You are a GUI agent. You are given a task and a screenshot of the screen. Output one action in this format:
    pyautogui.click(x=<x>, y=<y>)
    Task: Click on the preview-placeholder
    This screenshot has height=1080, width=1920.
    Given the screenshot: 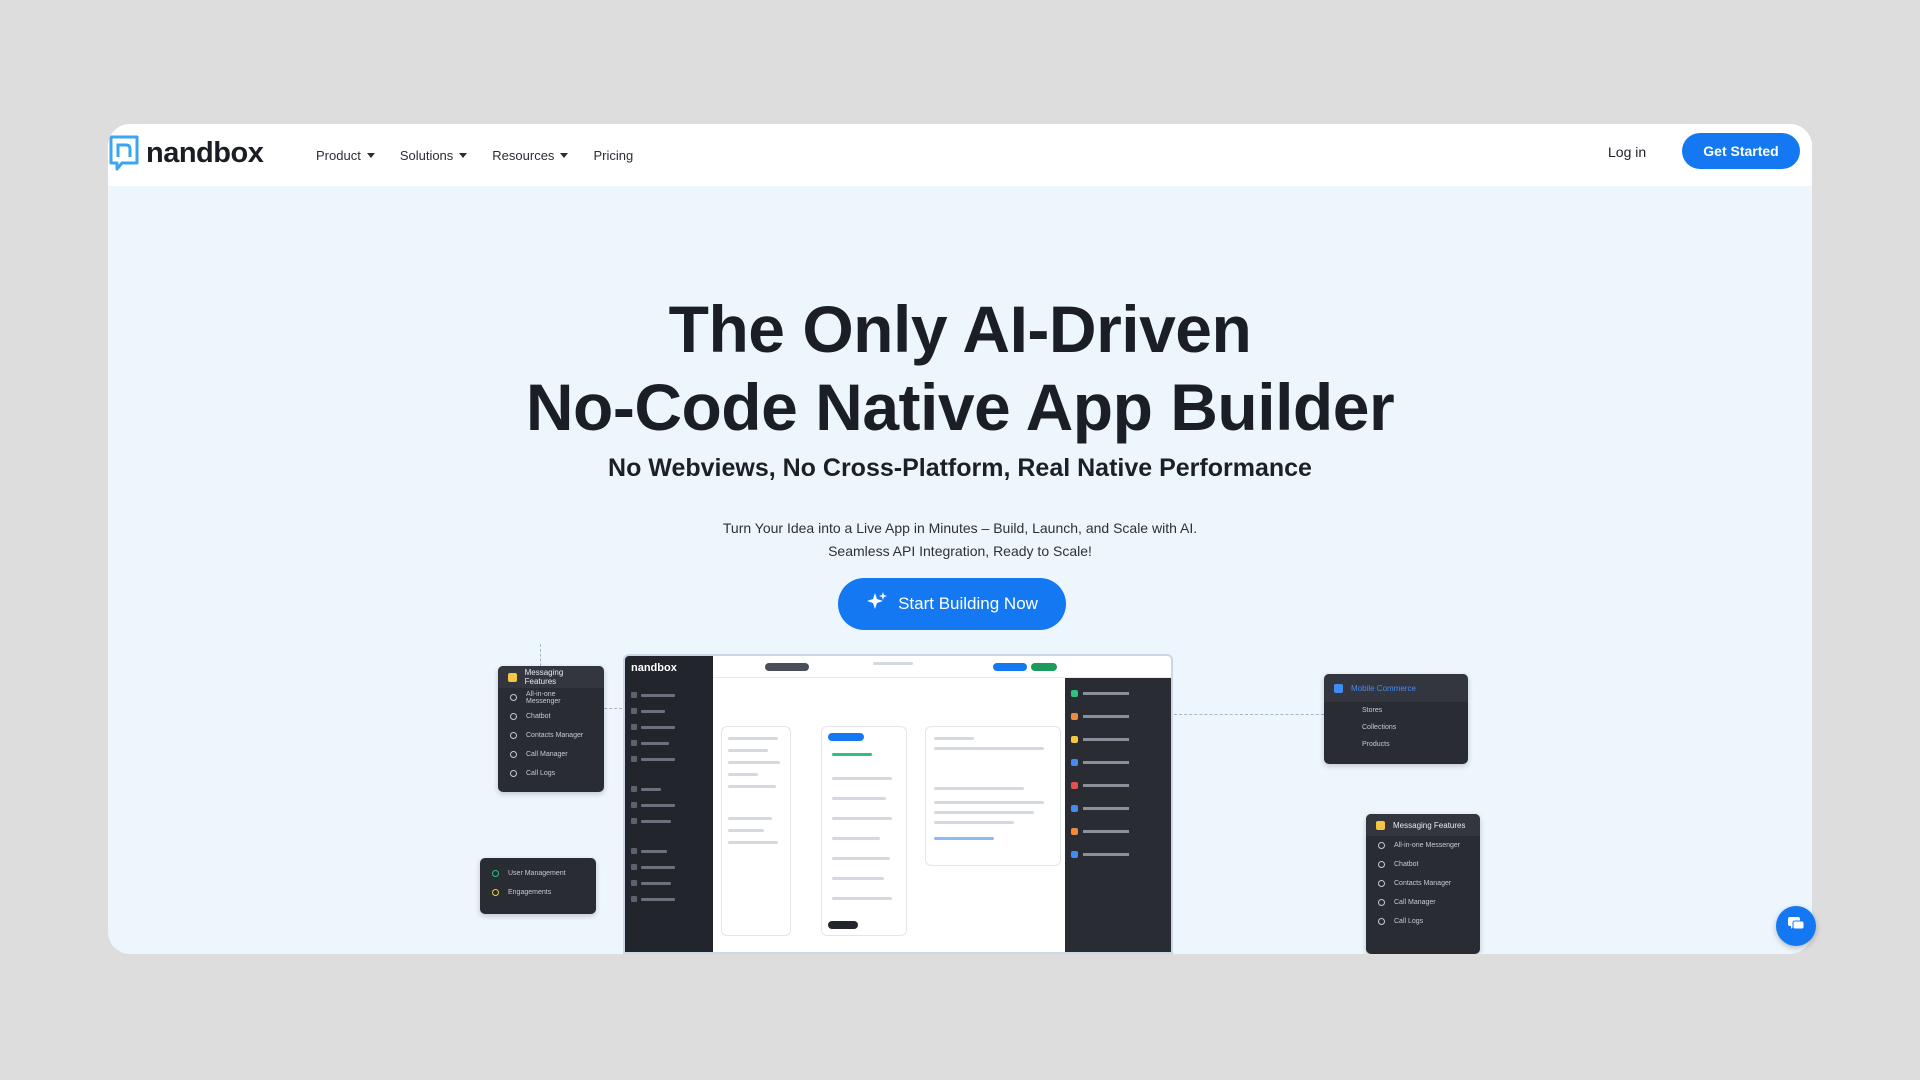 What is the action you would take?
    pyautogui.click(x=893, y=663)
    